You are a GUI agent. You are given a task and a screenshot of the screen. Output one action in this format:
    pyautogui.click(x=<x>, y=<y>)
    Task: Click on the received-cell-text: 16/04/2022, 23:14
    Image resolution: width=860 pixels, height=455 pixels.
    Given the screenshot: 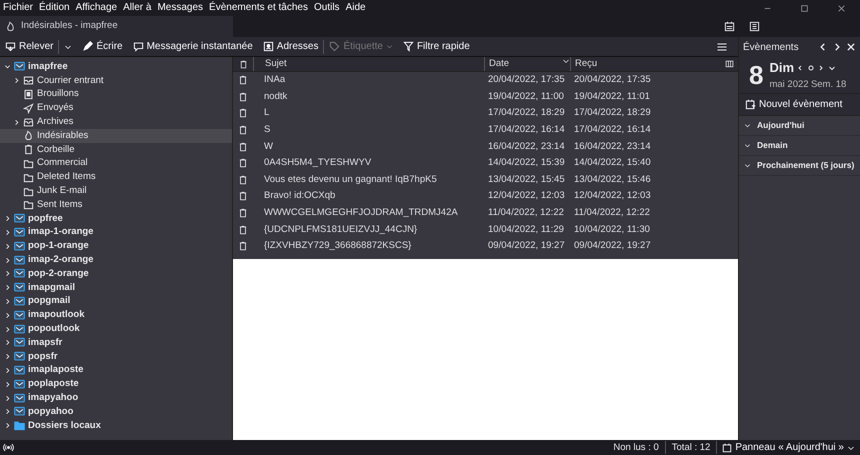 What is the action you would take?
    pyautogui.click(x=612, y=147)
    